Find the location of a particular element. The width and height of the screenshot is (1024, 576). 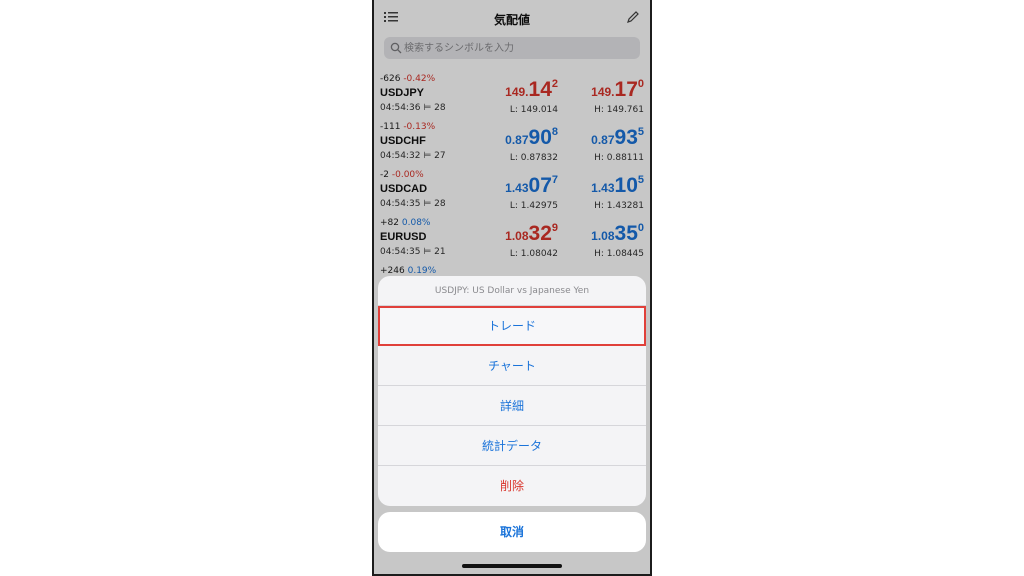

home-indicator is located at coordinates (512, 566).